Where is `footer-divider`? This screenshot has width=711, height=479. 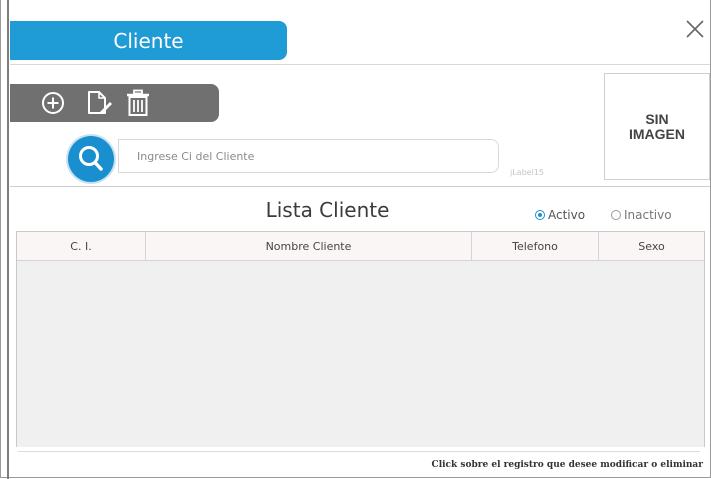
footer-divider is located at coordinates (359, 451).